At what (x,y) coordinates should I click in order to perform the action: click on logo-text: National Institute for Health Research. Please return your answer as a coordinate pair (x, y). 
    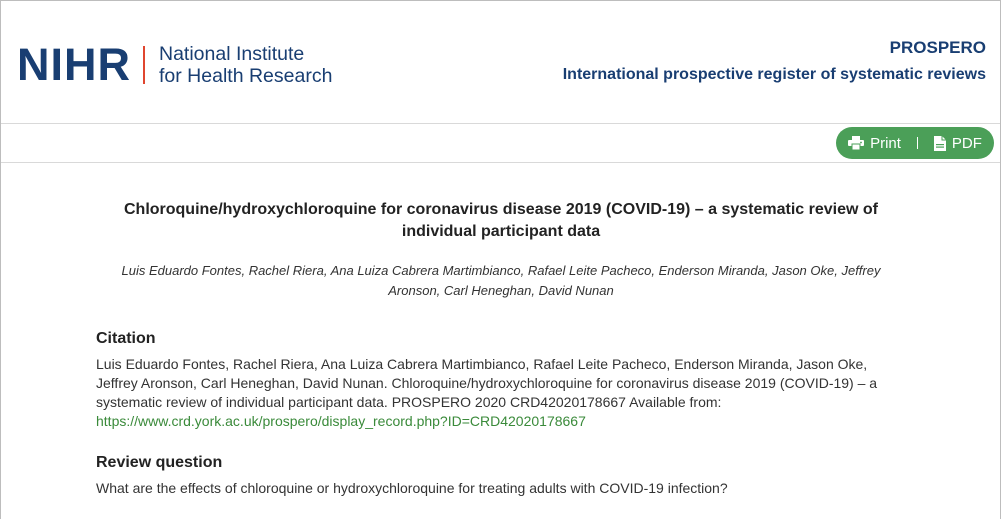
    Looking at the image, I should click on (245, 65).